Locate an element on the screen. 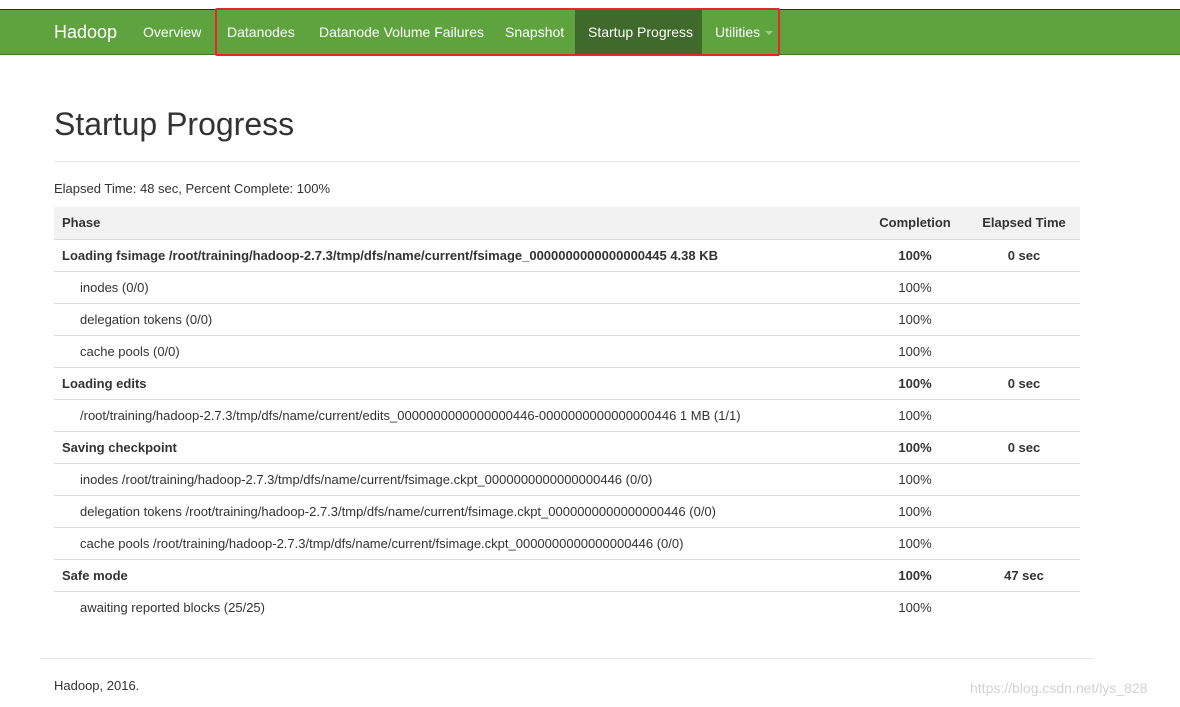 The height and width of the screenshot is (707, 1180). top-border is located at coordinates (590, 4).